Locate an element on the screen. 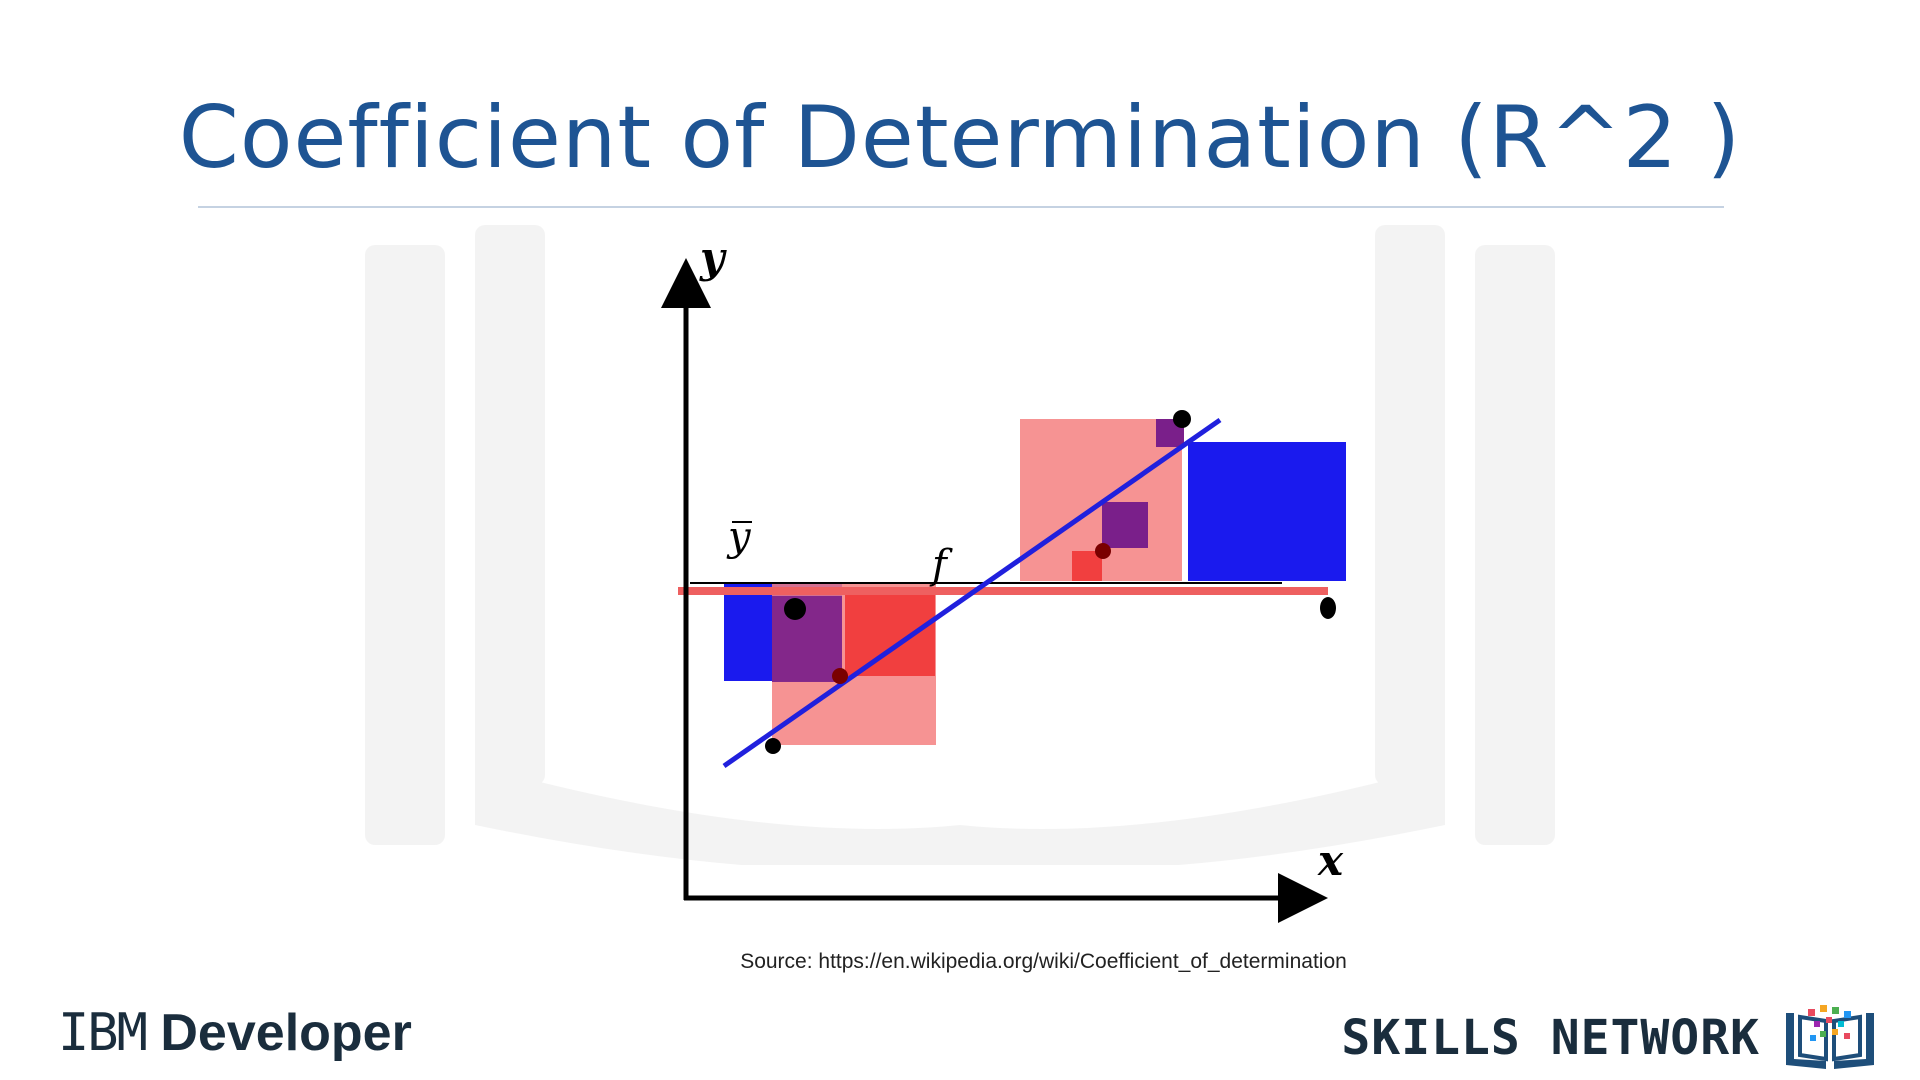 The width and height of the screenshot is (1920, 1080). brand-name: Developer is located at coordinates (286, 1033).